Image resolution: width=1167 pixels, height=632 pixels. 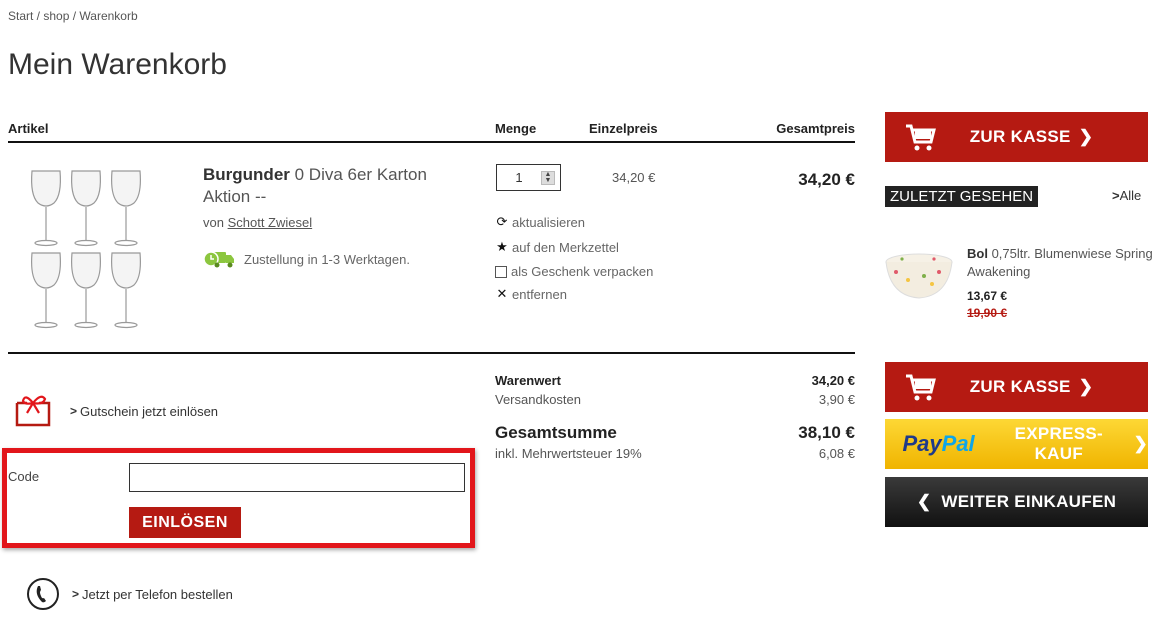 I want to click on recent-item-name-rest: 0,75ltr. Blumenwiese Spring Awakening, so click(x=1060, y=262).